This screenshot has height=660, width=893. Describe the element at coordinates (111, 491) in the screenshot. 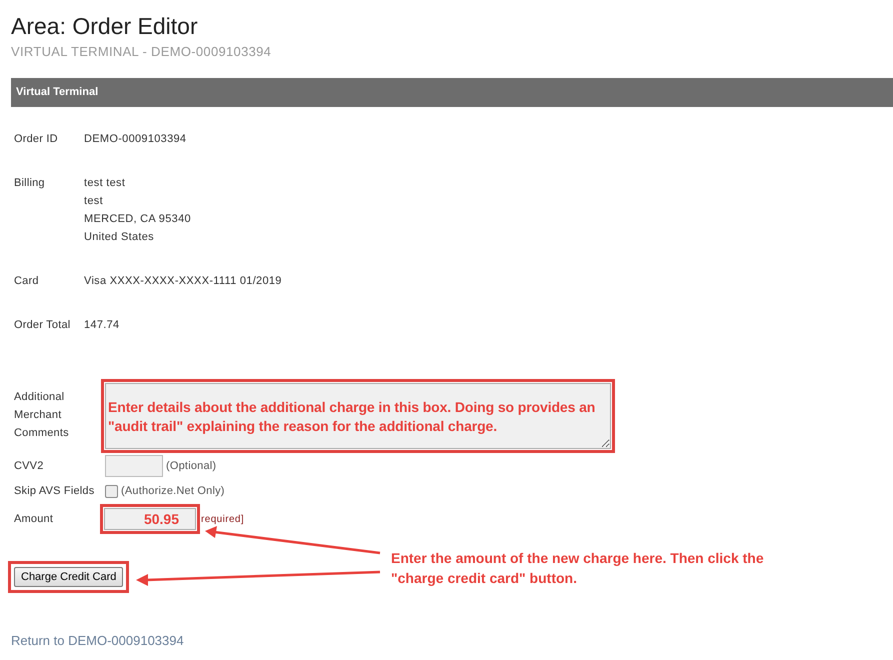

I see `checkbox` at that location.